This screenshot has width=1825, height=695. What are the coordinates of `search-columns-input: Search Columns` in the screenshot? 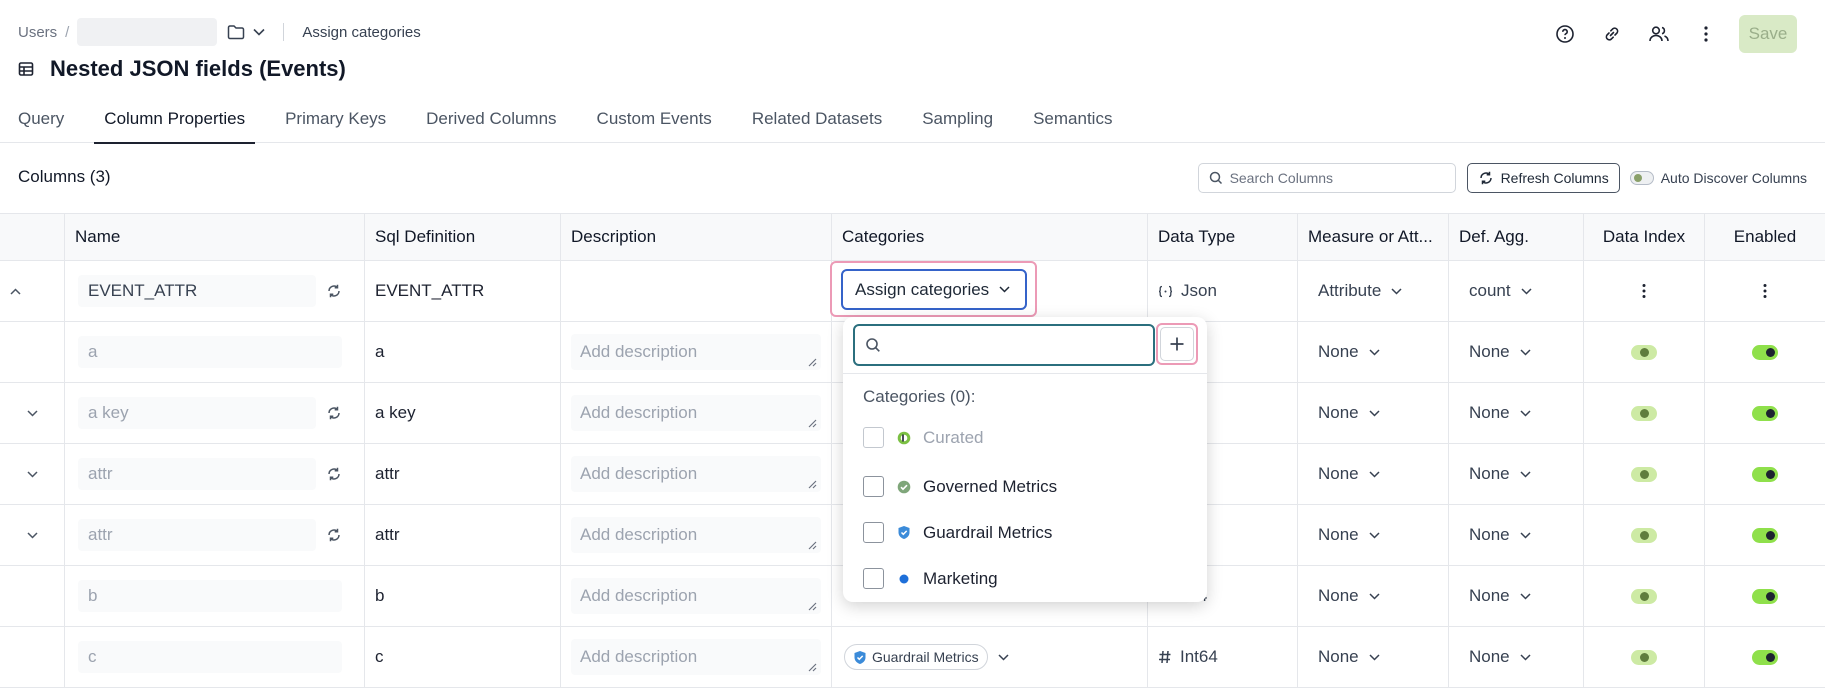 It's located at (1326, 178).